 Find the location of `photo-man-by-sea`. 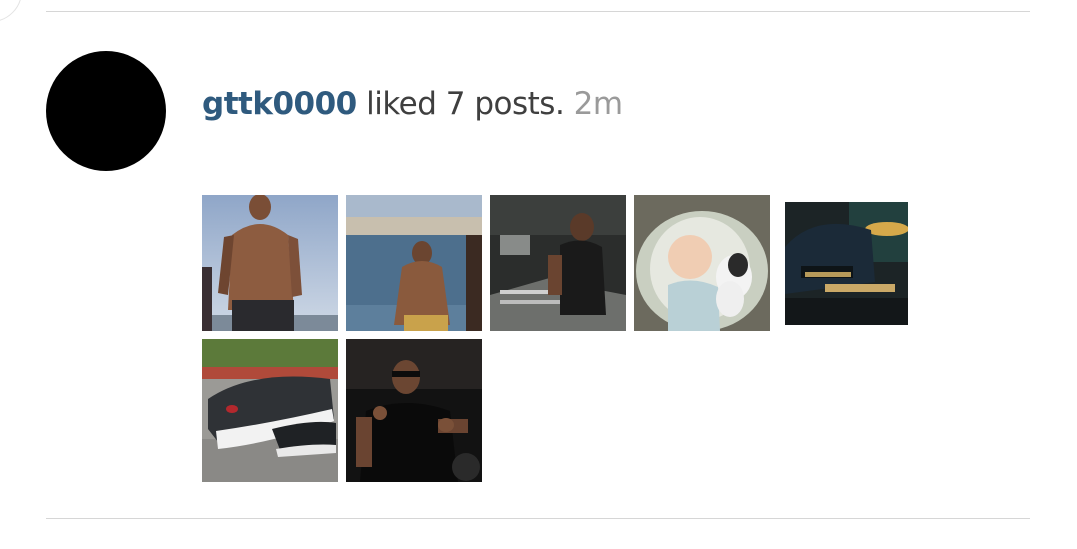

photo-man-by-sea is located at coordinates (414, 263).